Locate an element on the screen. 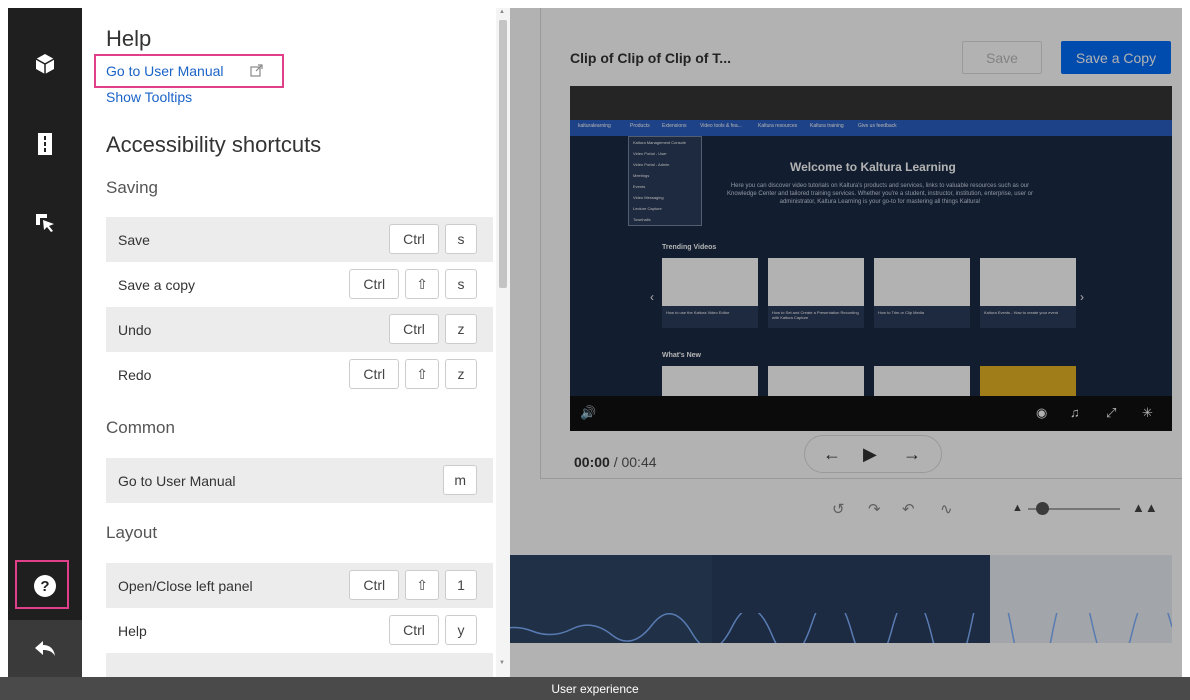 This screenshot has height=700, width=1190. site-nav-item: Give us feedback is located at coordinates (877, 126).